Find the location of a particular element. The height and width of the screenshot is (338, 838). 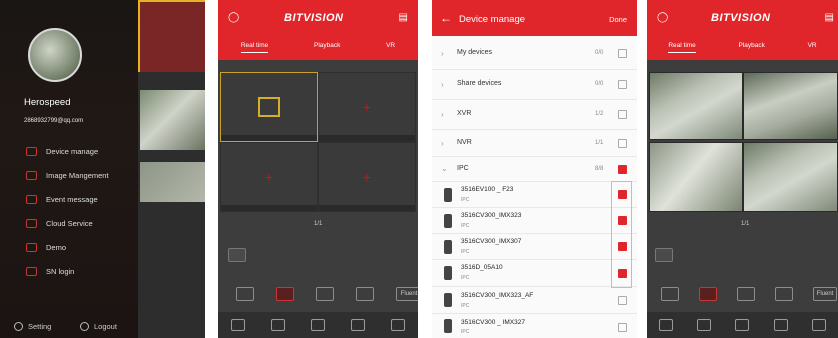

menu-item-image-management: Image Mangement is located at coordinates (67, 175).